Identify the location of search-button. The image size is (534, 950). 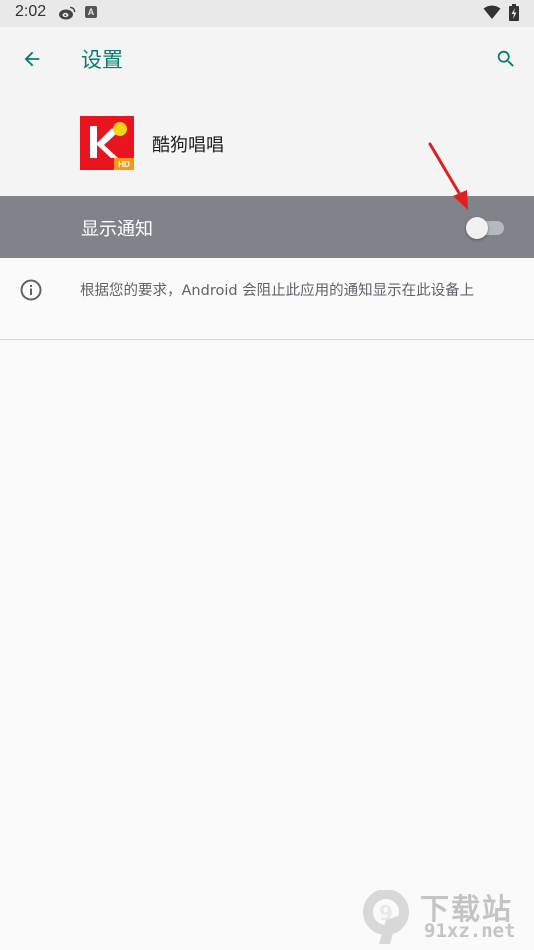
(506, 59).